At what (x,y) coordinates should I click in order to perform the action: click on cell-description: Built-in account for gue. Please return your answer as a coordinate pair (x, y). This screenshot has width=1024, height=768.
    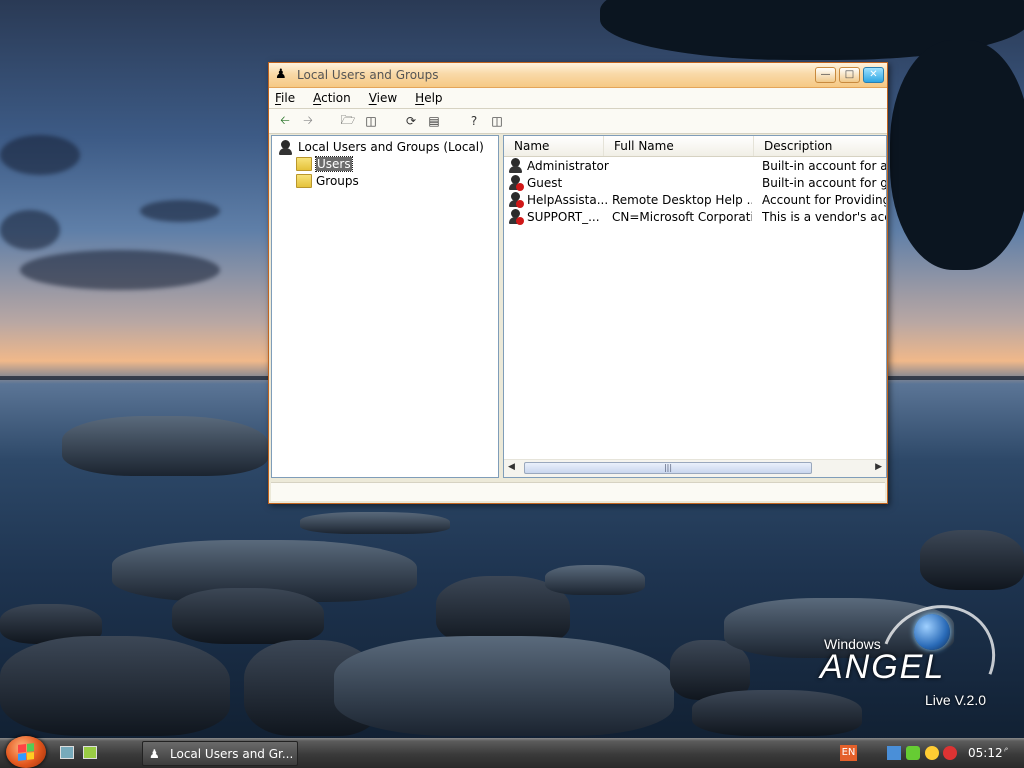
    Looking at the image, I should click on (824, 182).